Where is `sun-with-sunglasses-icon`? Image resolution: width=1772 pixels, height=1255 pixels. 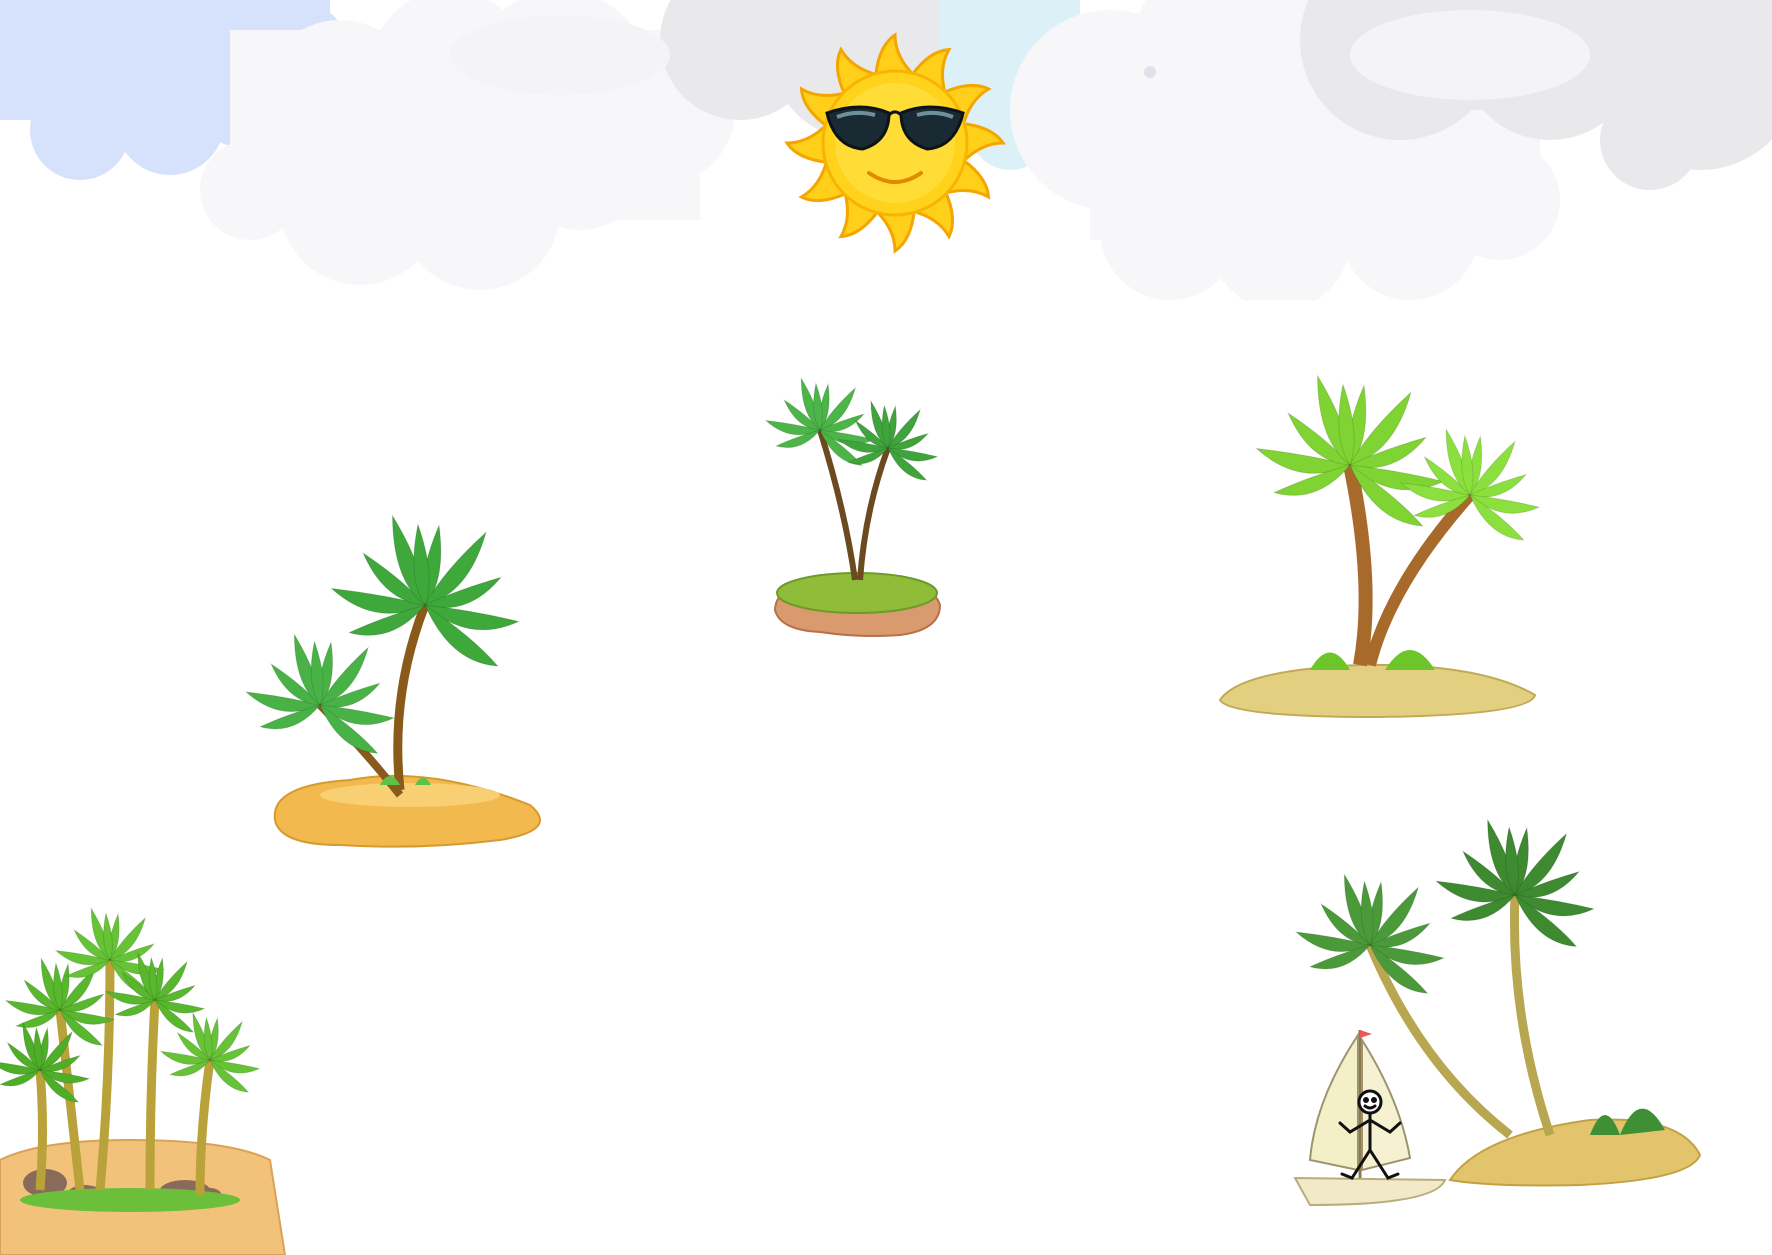 sun-with-sunglasses-icon is located at coordinates (895, 143).